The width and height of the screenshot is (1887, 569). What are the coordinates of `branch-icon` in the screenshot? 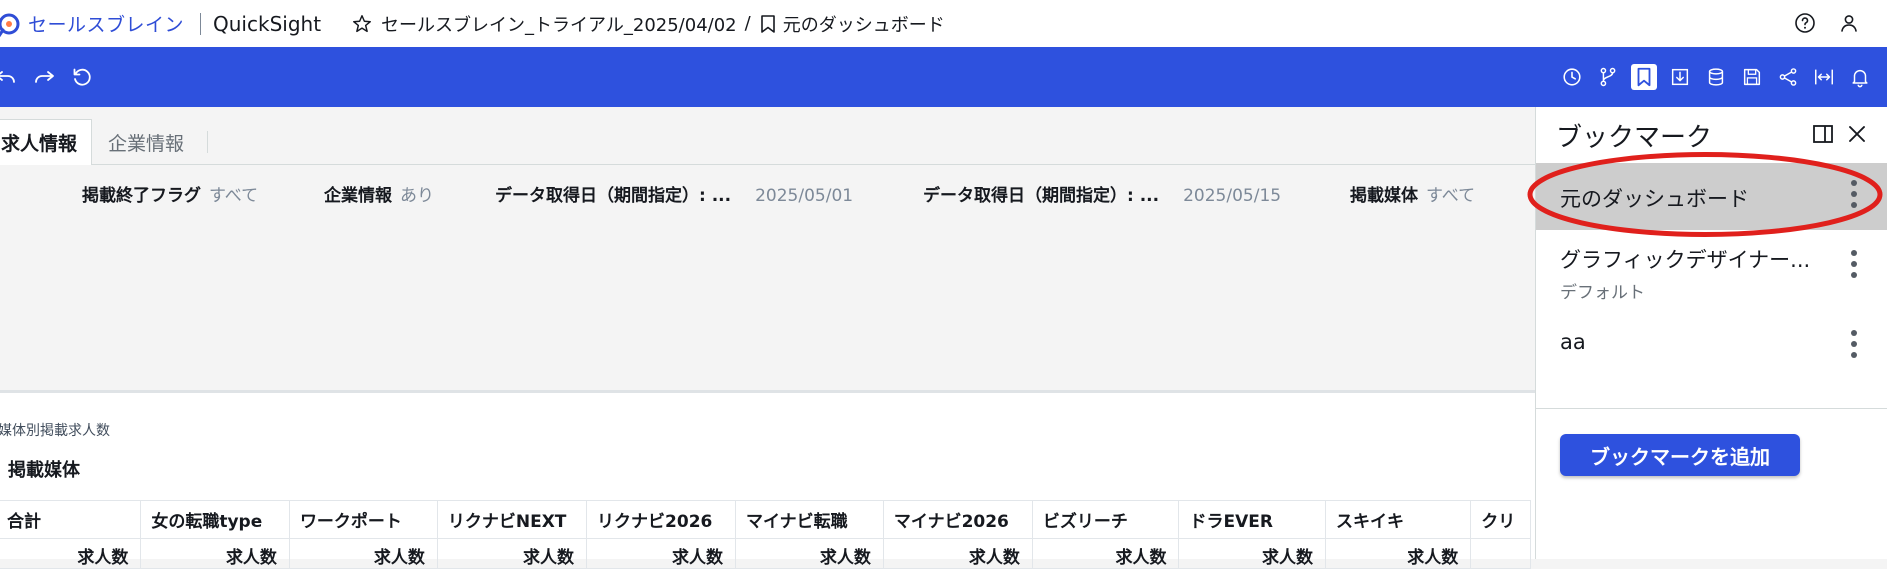 It's located at (1608, 77).